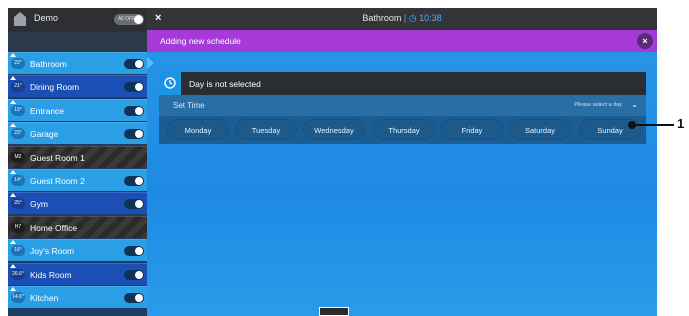  I want to click on sidebar-room-item: 14° Guest Room 2, so click(77, 180).